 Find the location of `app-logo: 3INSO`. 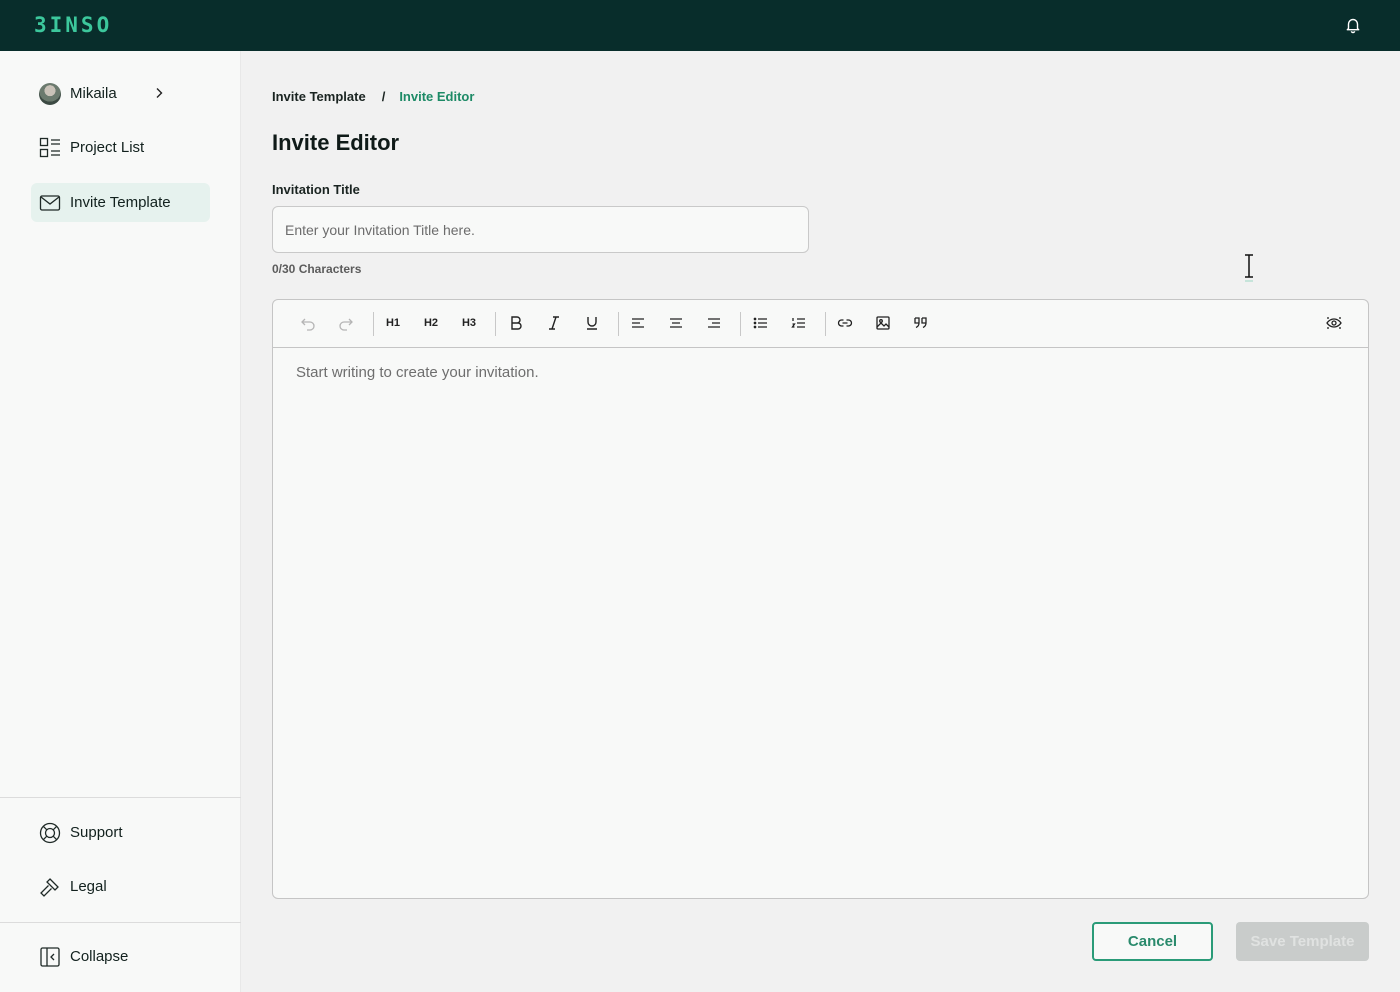

app-logo: 3INSO is located at coordinates (73, 25).